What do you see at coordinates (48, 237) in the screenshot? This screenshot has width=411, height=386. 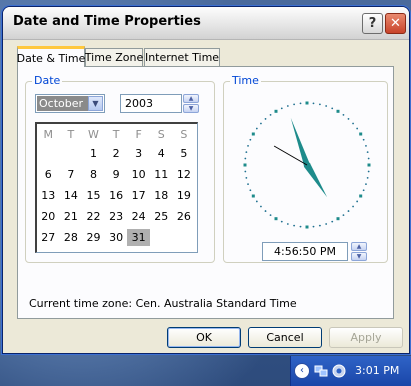 I see `calendar-day: 27` at bounding box center [48, 237].